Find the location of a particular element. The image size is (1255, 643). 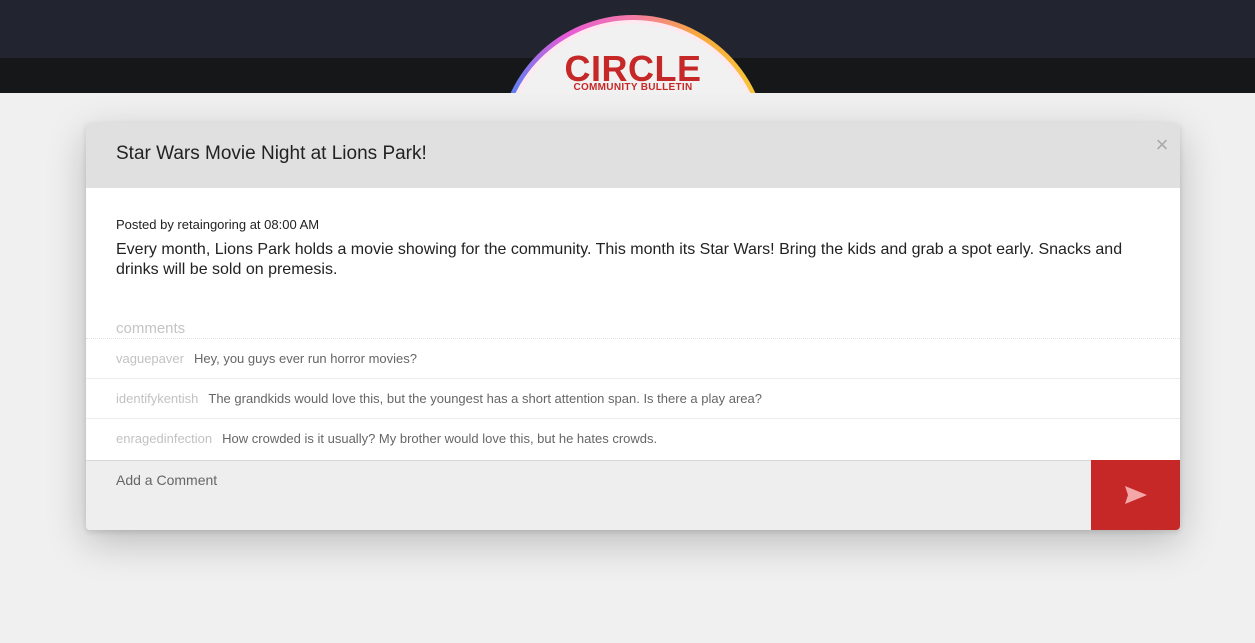

send-icon is located at coordinates (1135, 495).